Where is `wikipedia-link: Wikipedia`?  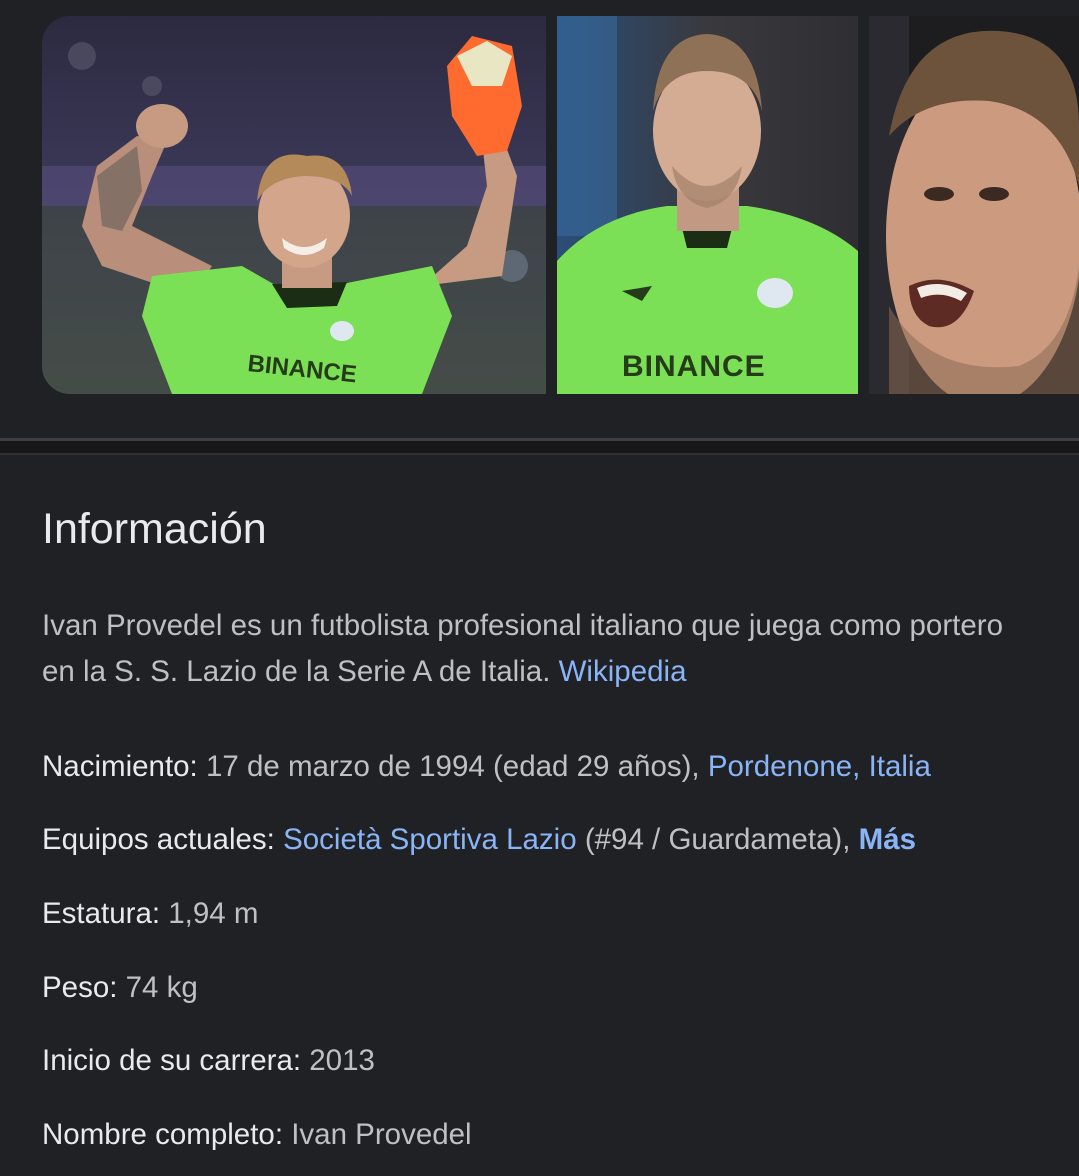
wikipedia-link: Wikipedia is located at coordinates (623, 671).